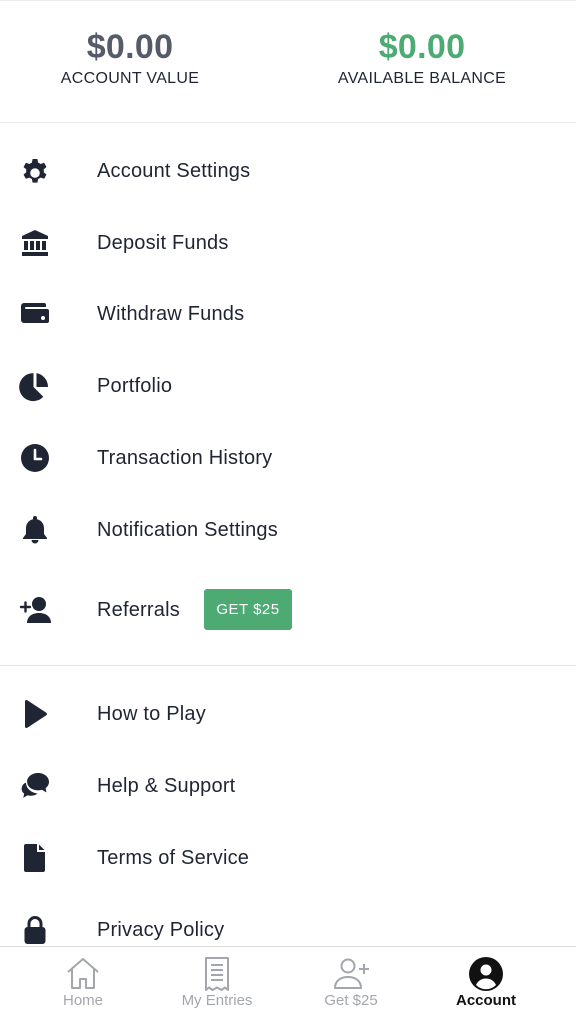  Describe the element at coordinates (83, 974) in the screenshot. I see `home-icon` at that location.